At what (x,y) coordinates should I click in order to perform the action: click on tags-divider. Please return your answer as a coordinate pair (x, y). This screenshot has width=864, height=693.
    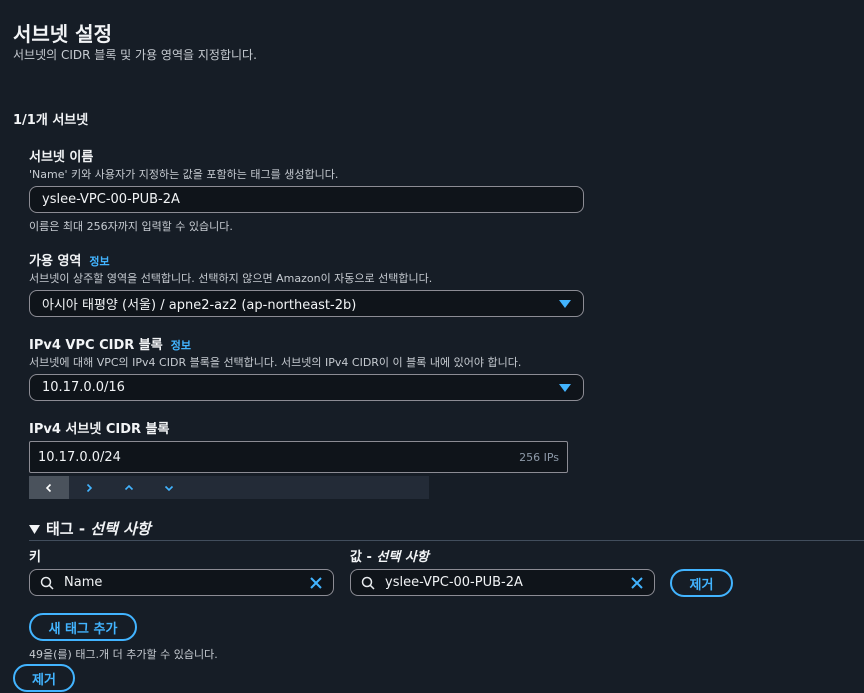
    Looking at the image, I should click on (446, 540).